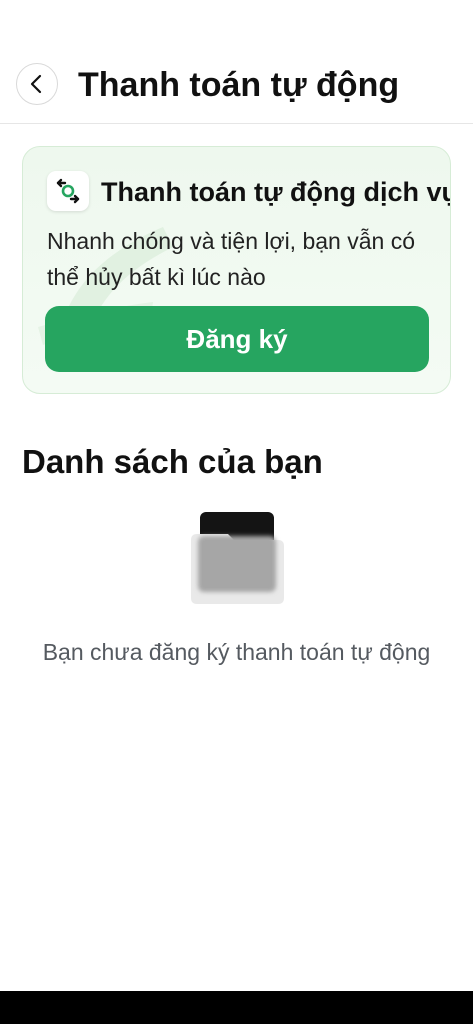 This screenshot has height=1024, width=473. I want to click on system-navigation-bar, so click(236, 1007).